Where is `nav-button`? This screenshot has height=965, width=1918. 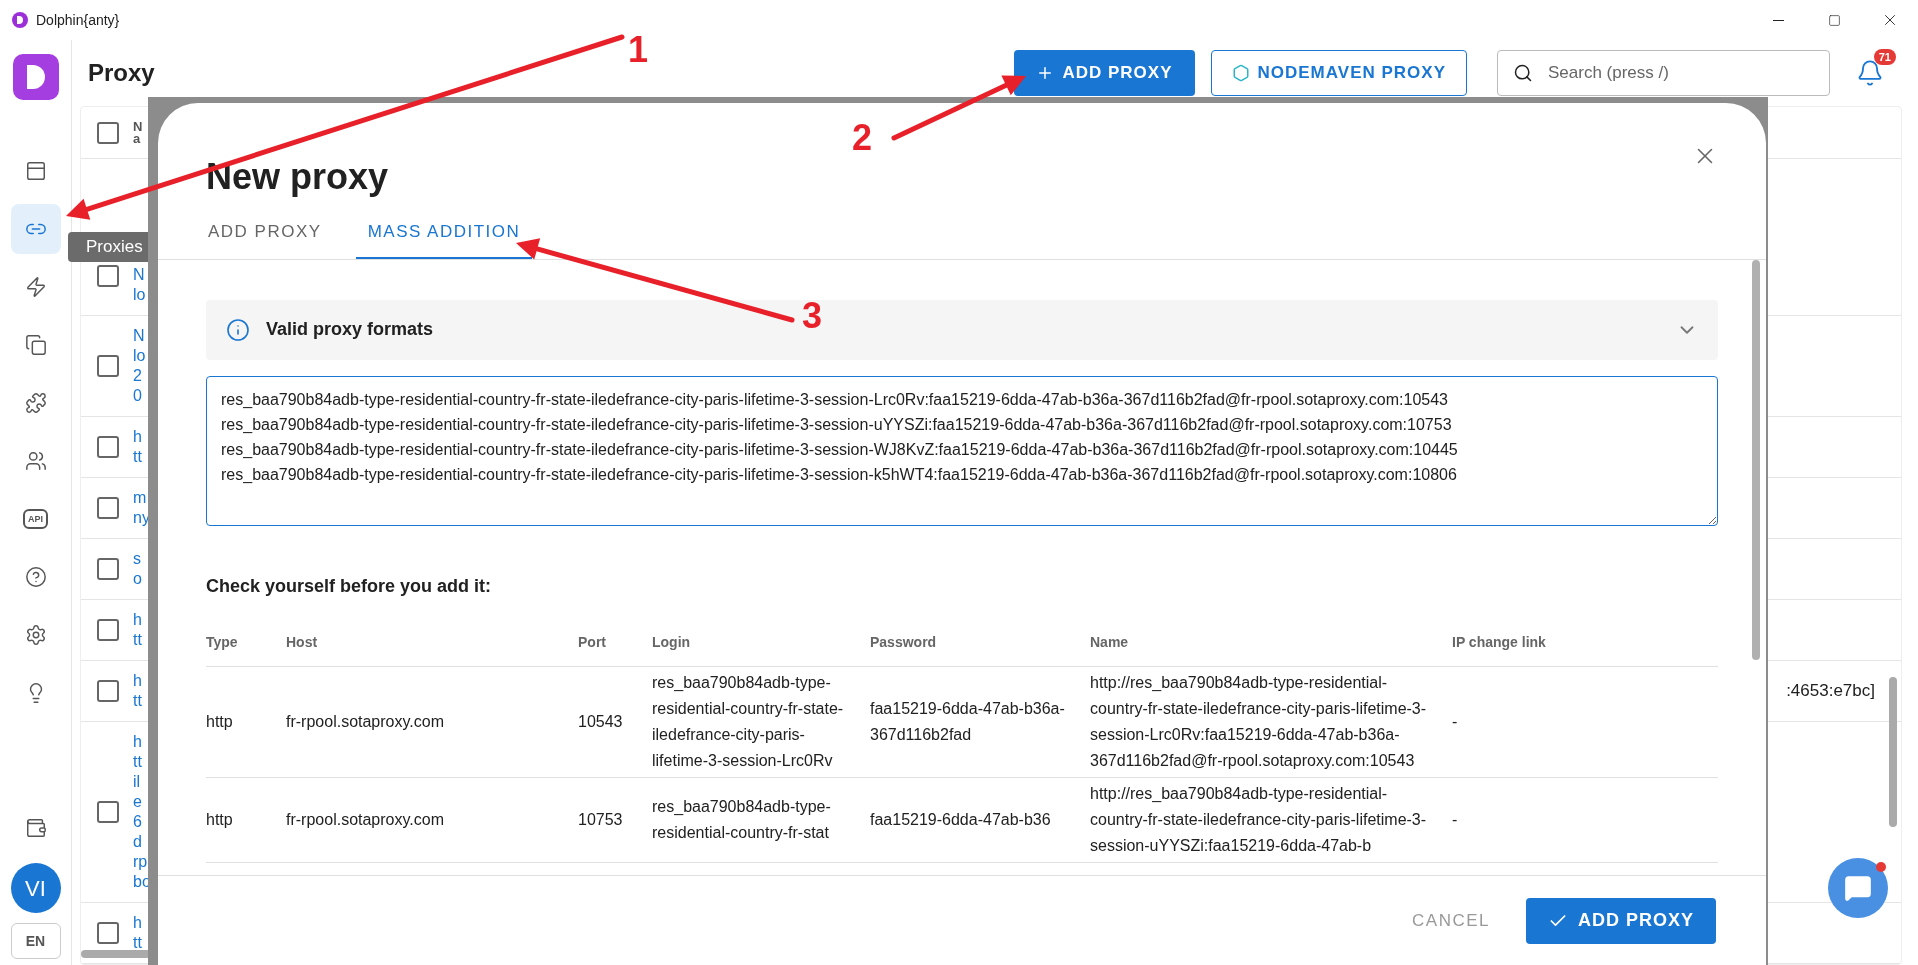 nav-button is located at coordinates (35, 229).